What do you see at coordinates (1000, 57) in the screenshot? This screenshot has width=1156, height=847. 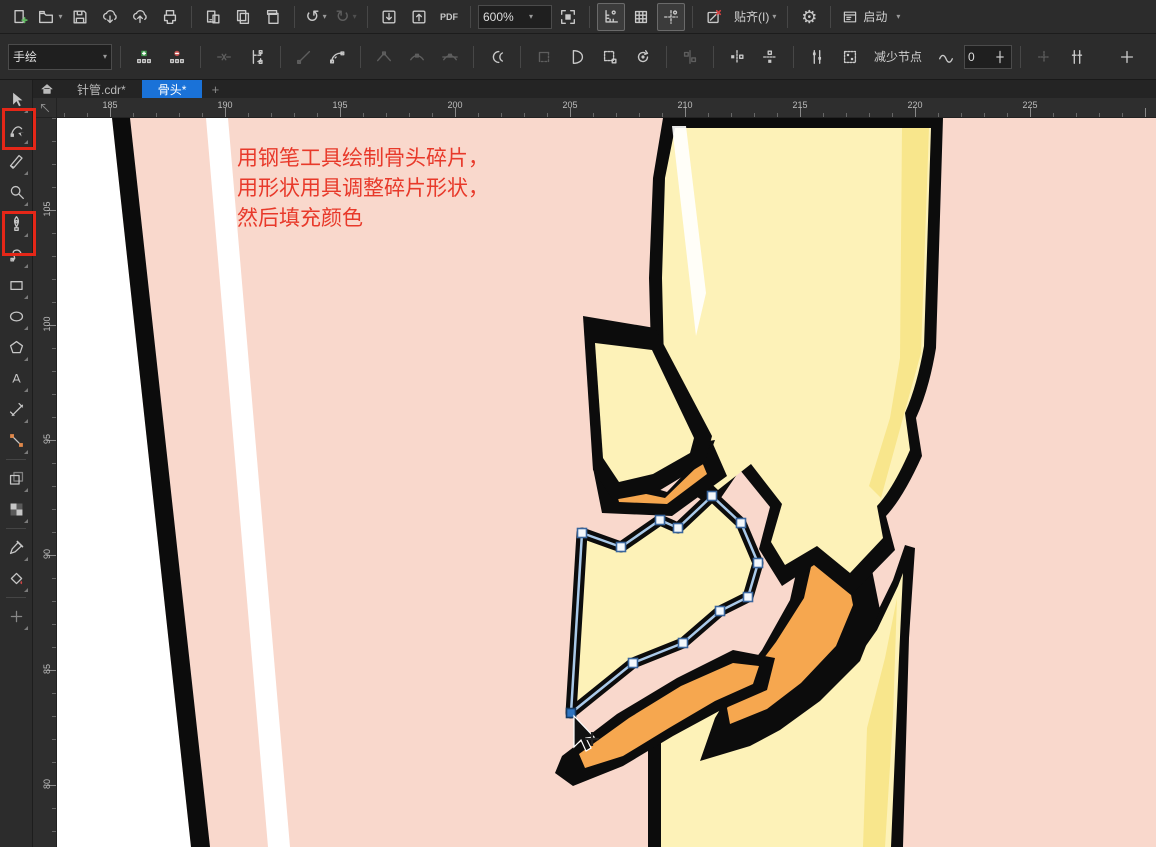 I see `smoothness-slider-icon` at bounding box center [1000, 57].